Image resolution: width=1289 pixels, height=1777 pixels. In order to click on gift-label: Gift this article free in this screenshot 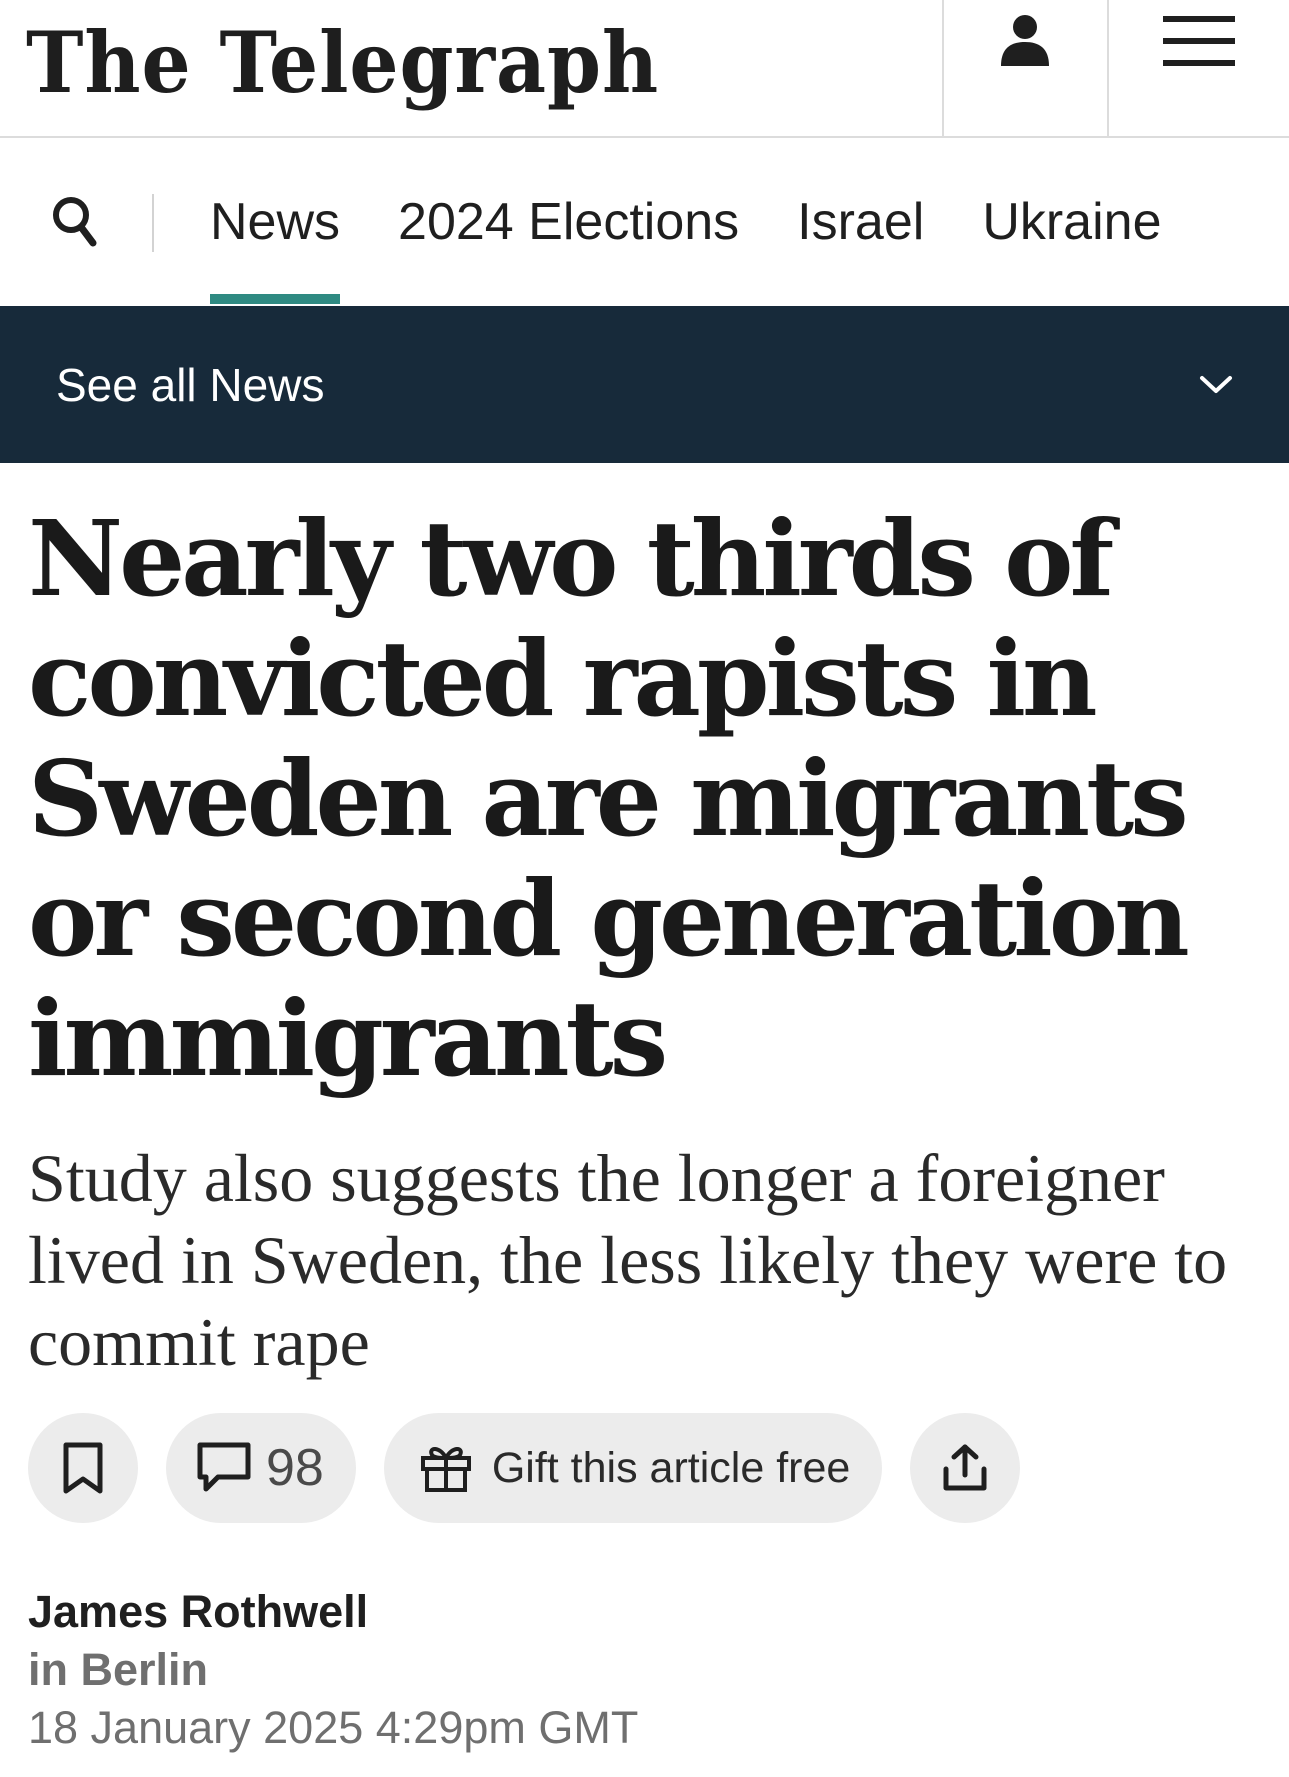, I will do `click(671, 1467)`.